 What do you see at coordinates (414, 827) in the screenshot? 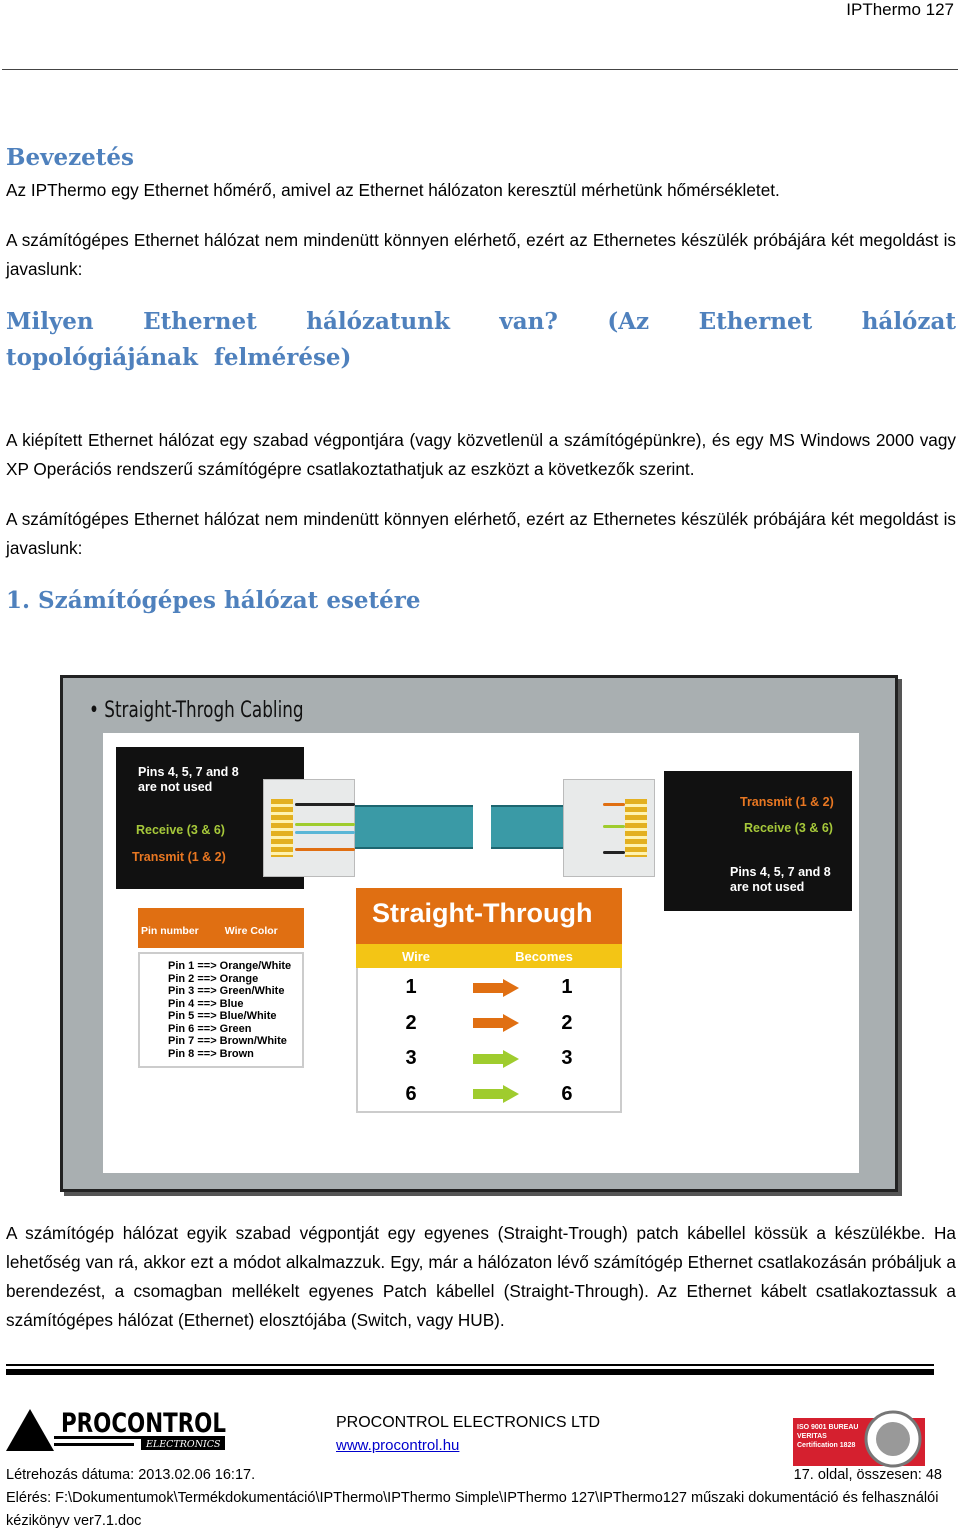
I see `cable-left` at bounding box center [414, 827].